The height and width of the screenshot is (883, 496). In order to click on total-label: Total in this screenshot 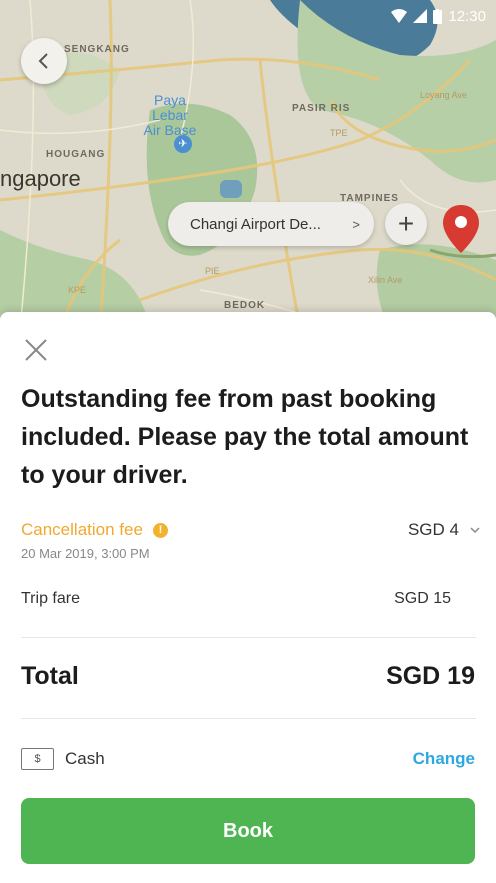, I will do `click(50, 676)`.